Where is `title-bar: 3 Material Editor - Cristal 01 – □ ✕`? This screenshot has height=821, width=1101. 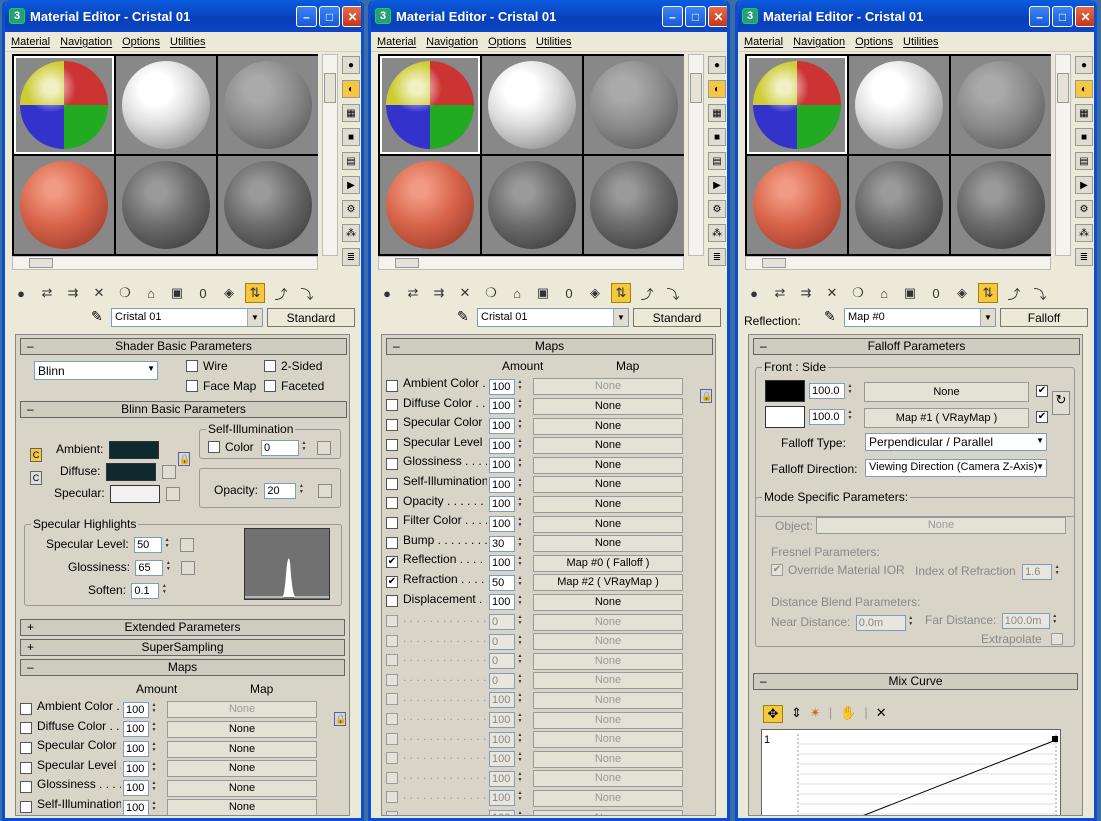 title-bar: 3 Material Editor - Cristal 01 – □ ✕ is located at coordinates (183, 16).